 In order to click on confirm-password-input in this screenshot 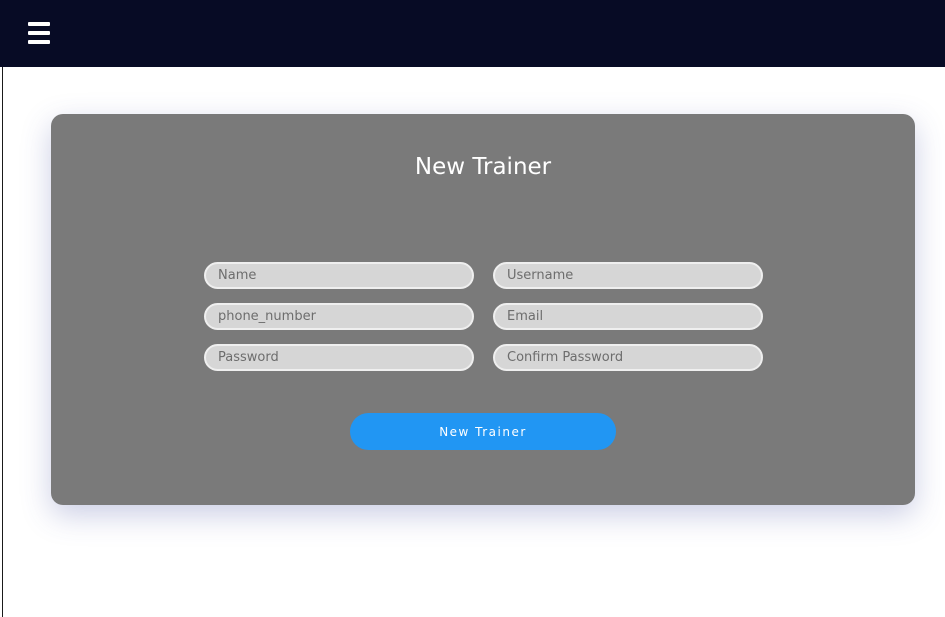, I will do `click(628, 357)`.